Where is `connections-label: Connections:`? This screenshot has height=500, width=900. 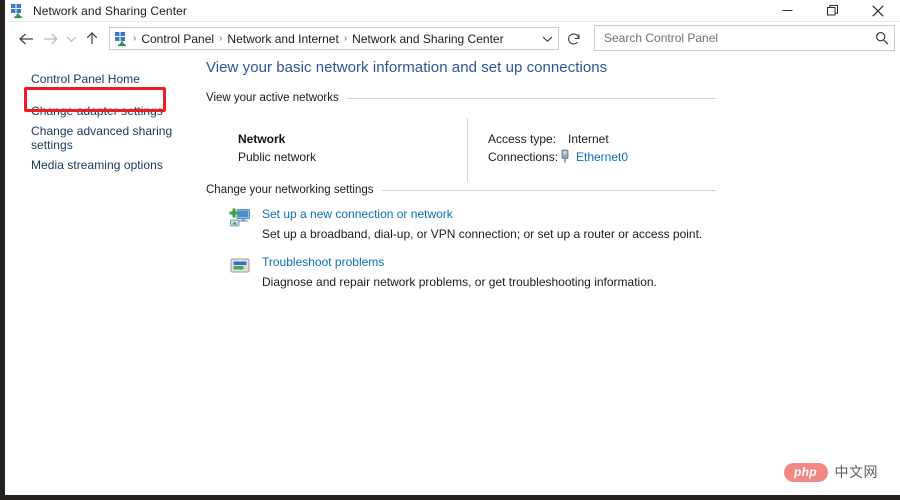
connections-label: Connections: is located at coordinates (523, 157).